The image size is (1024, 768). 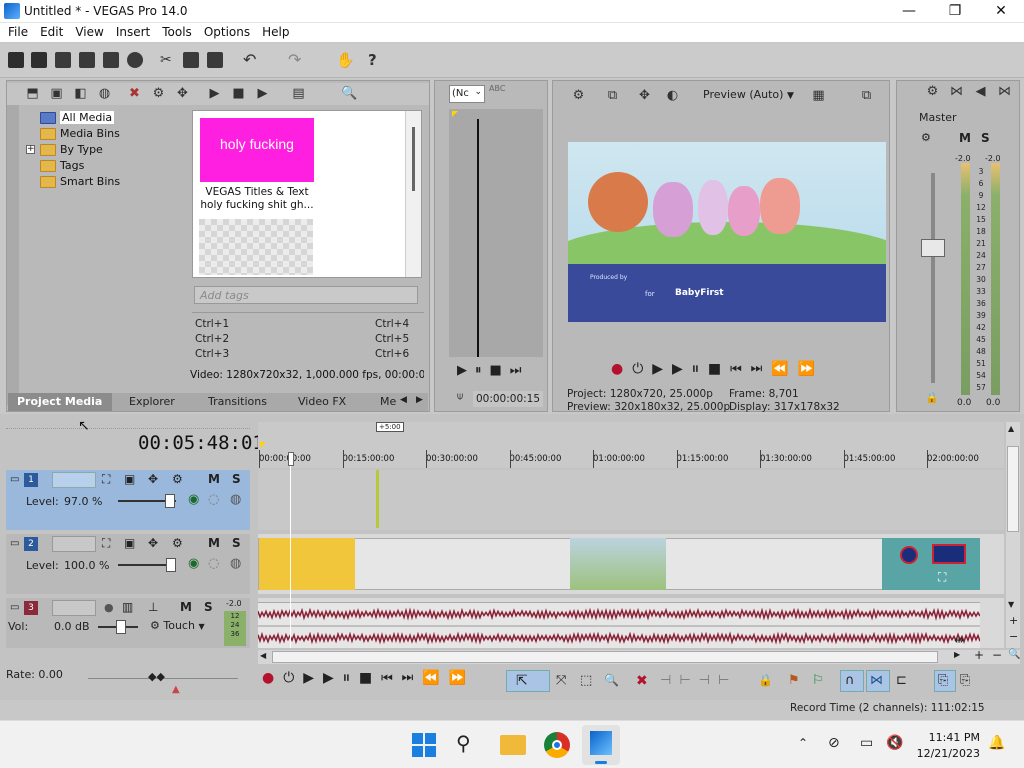 I want to click on track-lane-3: ⇹, so click(x=631, y=623).